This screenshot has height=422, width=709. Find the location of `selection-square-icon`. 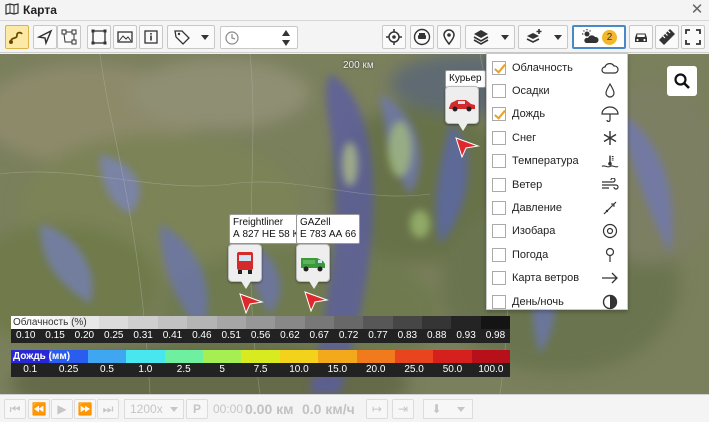

selection-square-icon is located at coordinates (99, 37).